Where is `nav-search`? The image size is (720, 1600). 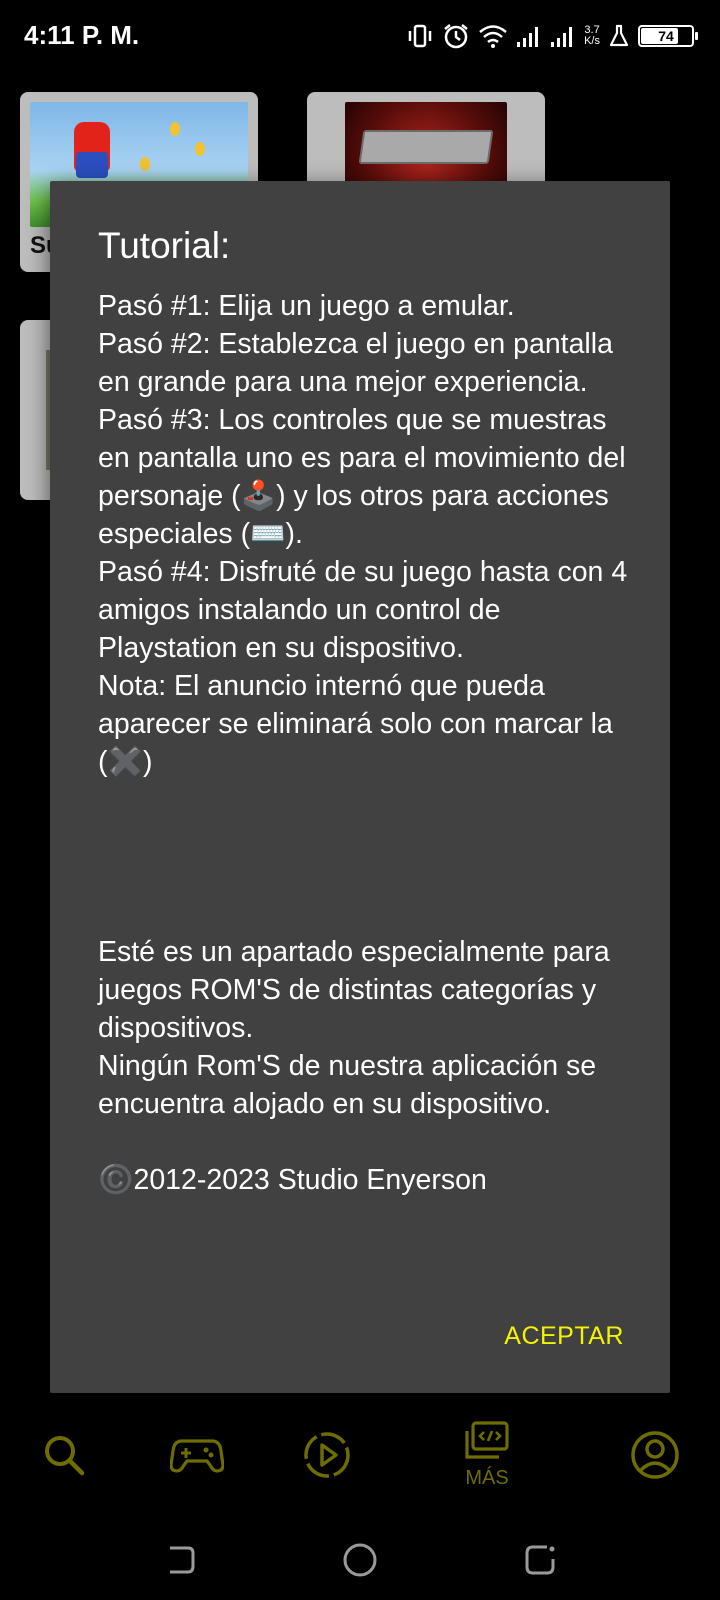
nav-search is located at coordinates (64, 1455).